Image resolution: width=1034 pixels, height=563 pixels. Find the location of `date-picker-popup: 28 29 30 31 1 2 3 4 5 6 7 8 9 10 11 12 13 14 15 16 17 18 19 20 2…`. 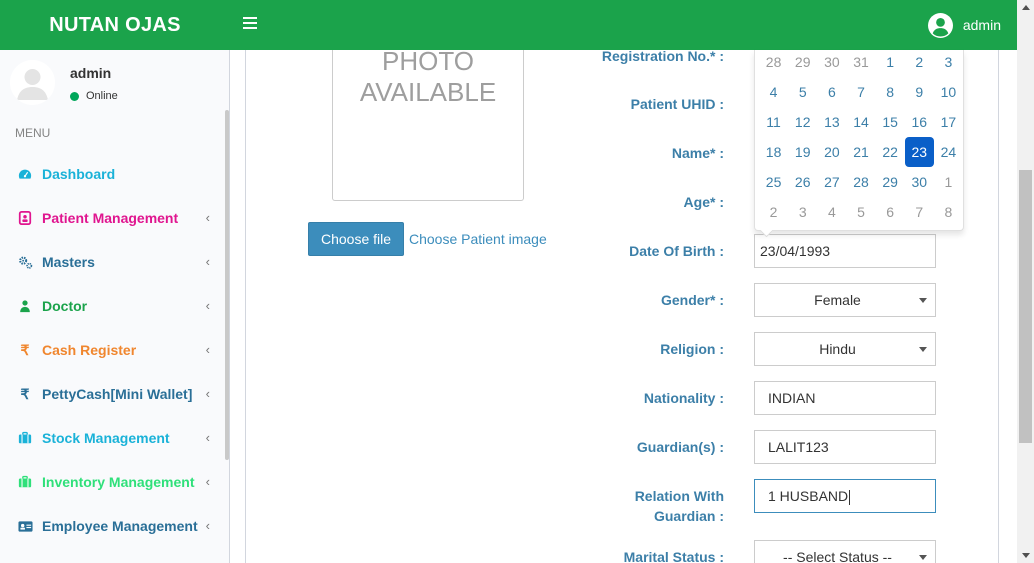

date-picker-popup: 28 29 30 31 1 2 3 4 5 6 7 8 9 10 11 12 13 14 15 16 17 18 19 20 2… is located at coordinates (859, 140).